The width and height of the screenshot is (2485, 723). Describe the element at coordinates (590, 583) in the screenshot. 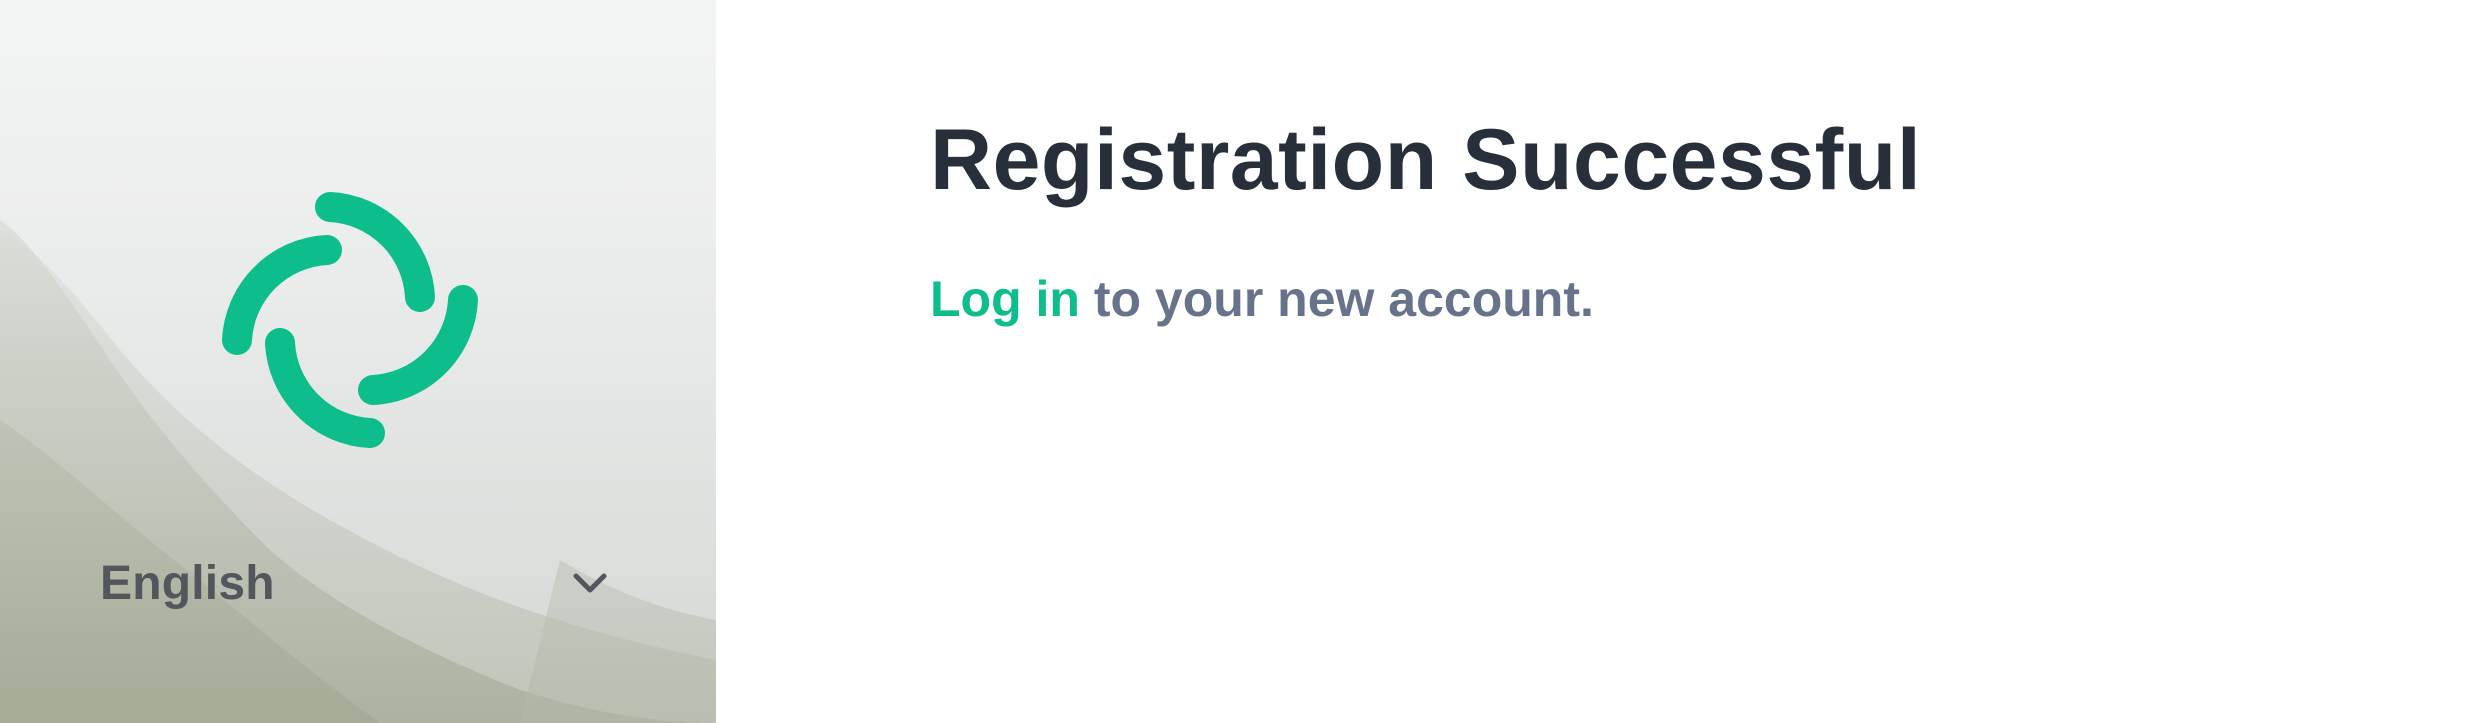

I see `chevron-down-icon` at that location.